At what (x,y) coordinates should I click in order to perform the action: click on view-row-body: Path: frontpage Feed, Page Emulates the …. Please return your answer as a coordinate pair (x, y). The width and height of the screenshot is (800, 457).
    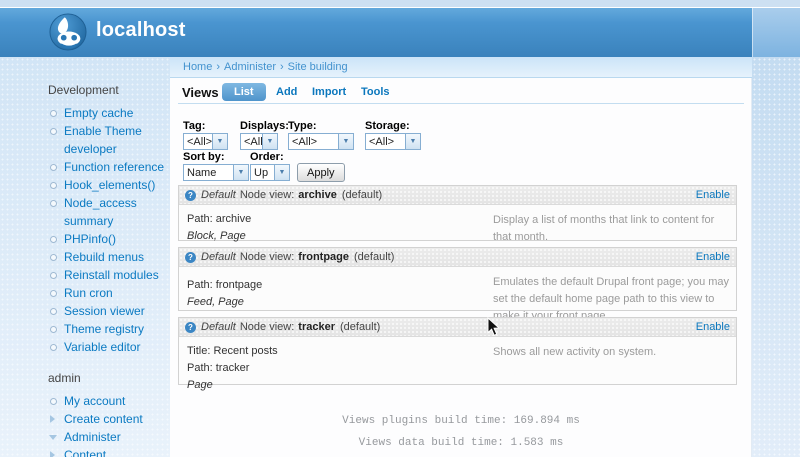
    Looking at the image, I should click on (457, 294).